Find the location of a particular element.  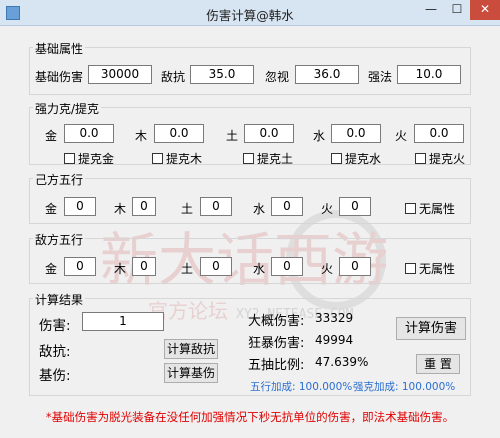

footnote: *基础伤害为脱光装备在没任何加强情况下秒无抗单位的伤害，即法术基础伤害。 is located at coordinates (250, 417).